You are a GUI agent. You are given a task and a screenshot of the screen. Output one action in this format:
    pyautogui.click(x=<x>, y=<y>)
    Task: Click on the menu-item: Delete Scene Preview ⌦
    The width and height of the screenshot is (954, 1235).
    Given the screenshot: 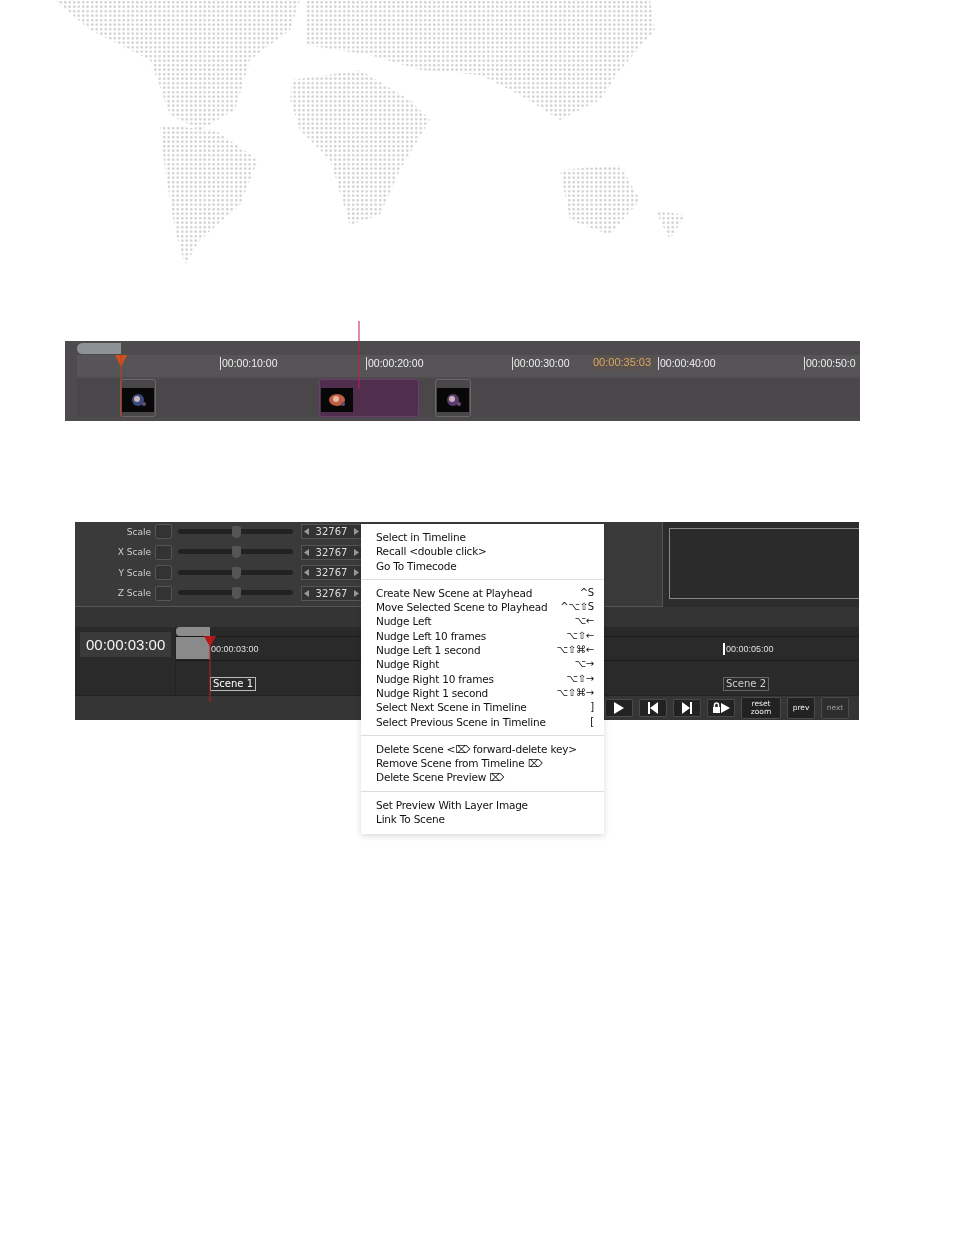 What is the action you would take?
    pyautogui.click(x=490, y=777)
    